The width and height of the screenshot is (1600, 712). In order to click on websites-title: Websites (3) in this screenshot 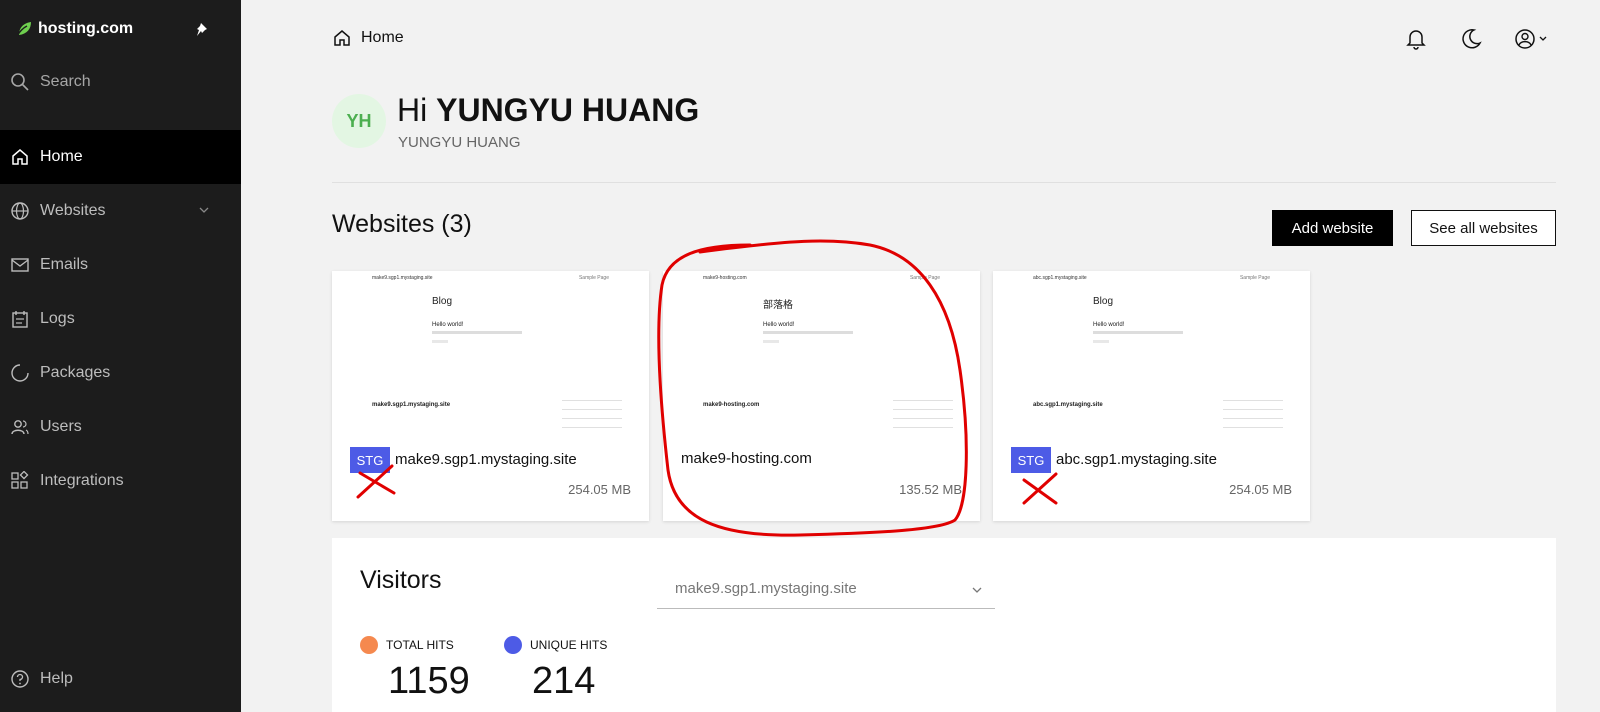, I will do `click(402, 224)`.